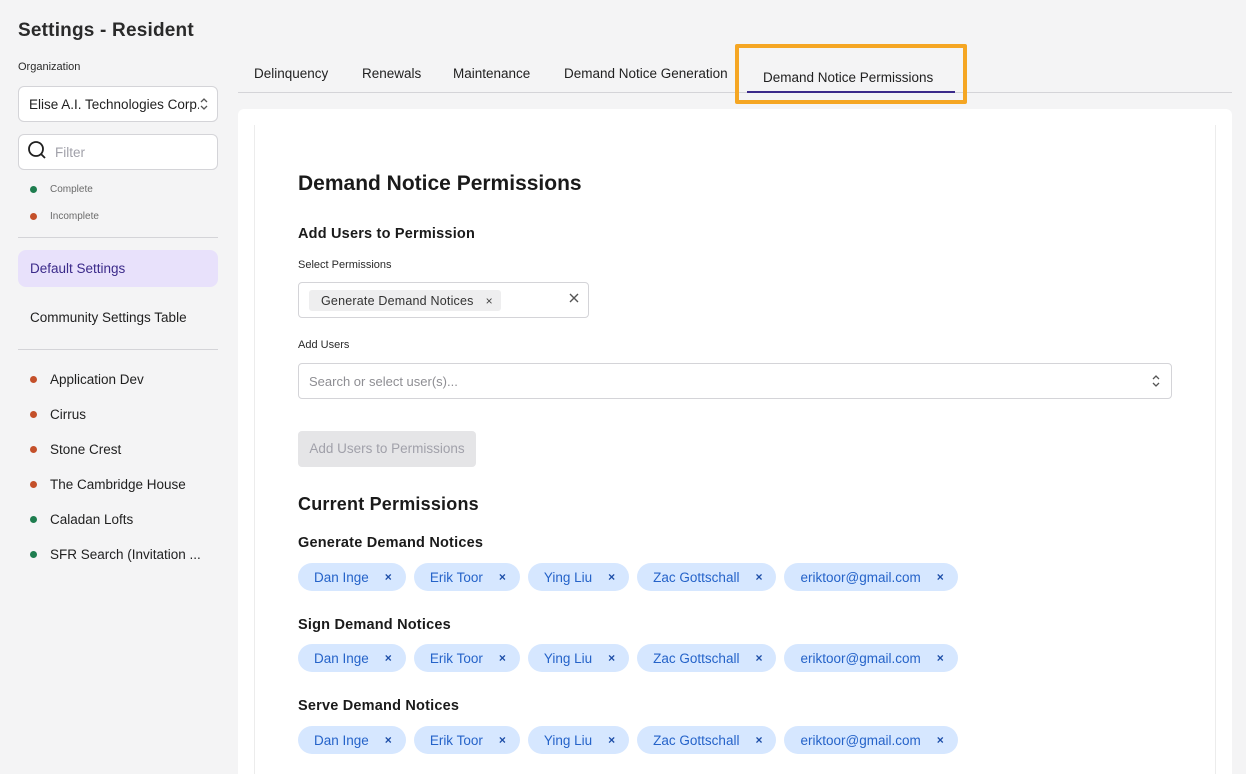 The width and height of the screenshot is (1246, 774). I want to click on organization-select: Elise A.I. Technologies Corp., so click(118, 104).